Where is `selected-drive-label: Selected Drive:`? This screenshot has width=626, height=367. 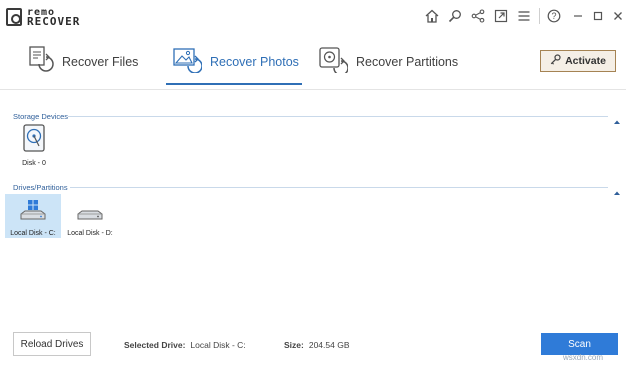
selected-drive-label: Selected Drive: is located at coordinates (155, 345).